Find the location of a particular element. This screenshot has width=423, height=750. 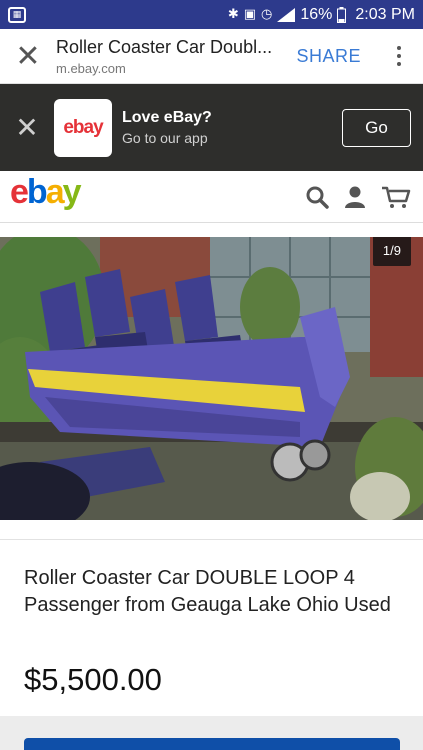

tab-title-block: Roller Coaster Car Doubl... m.ebay.com is located at coordinates (176, 56).